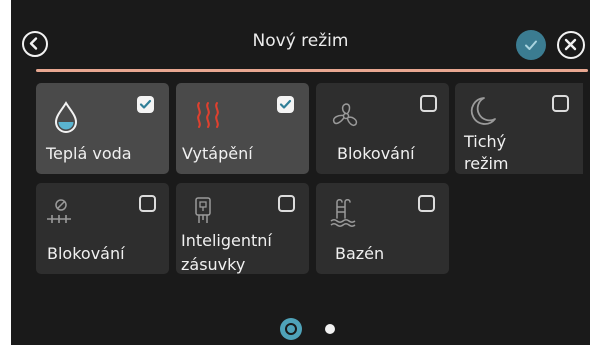 Image resolution: width=601 pixels, height=345 pixels. I want to click on tile-pool: Bazén, so click(382, 228).